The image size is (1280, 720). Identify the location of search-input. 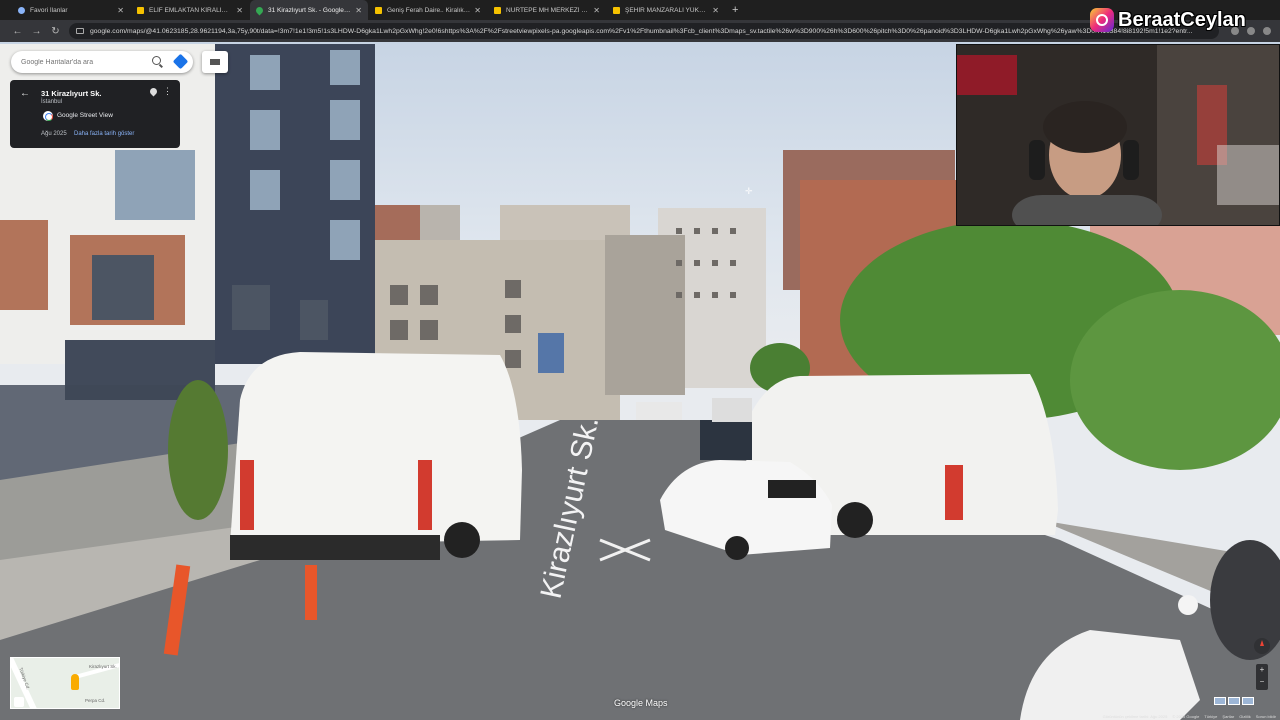
(86, 62).